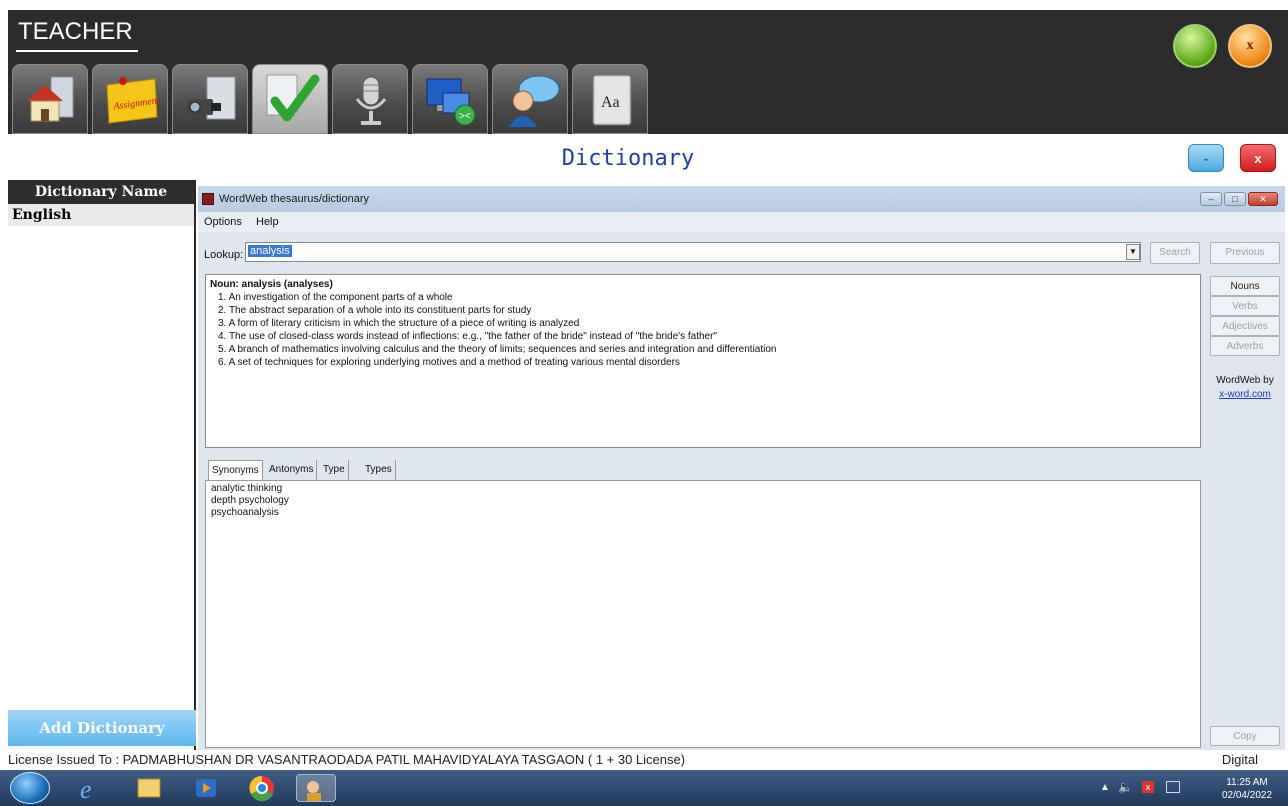 The height and width of the screenshot is (806, 1288). I want to click on wordweb-minimize-button: –, so click(1211, 199).